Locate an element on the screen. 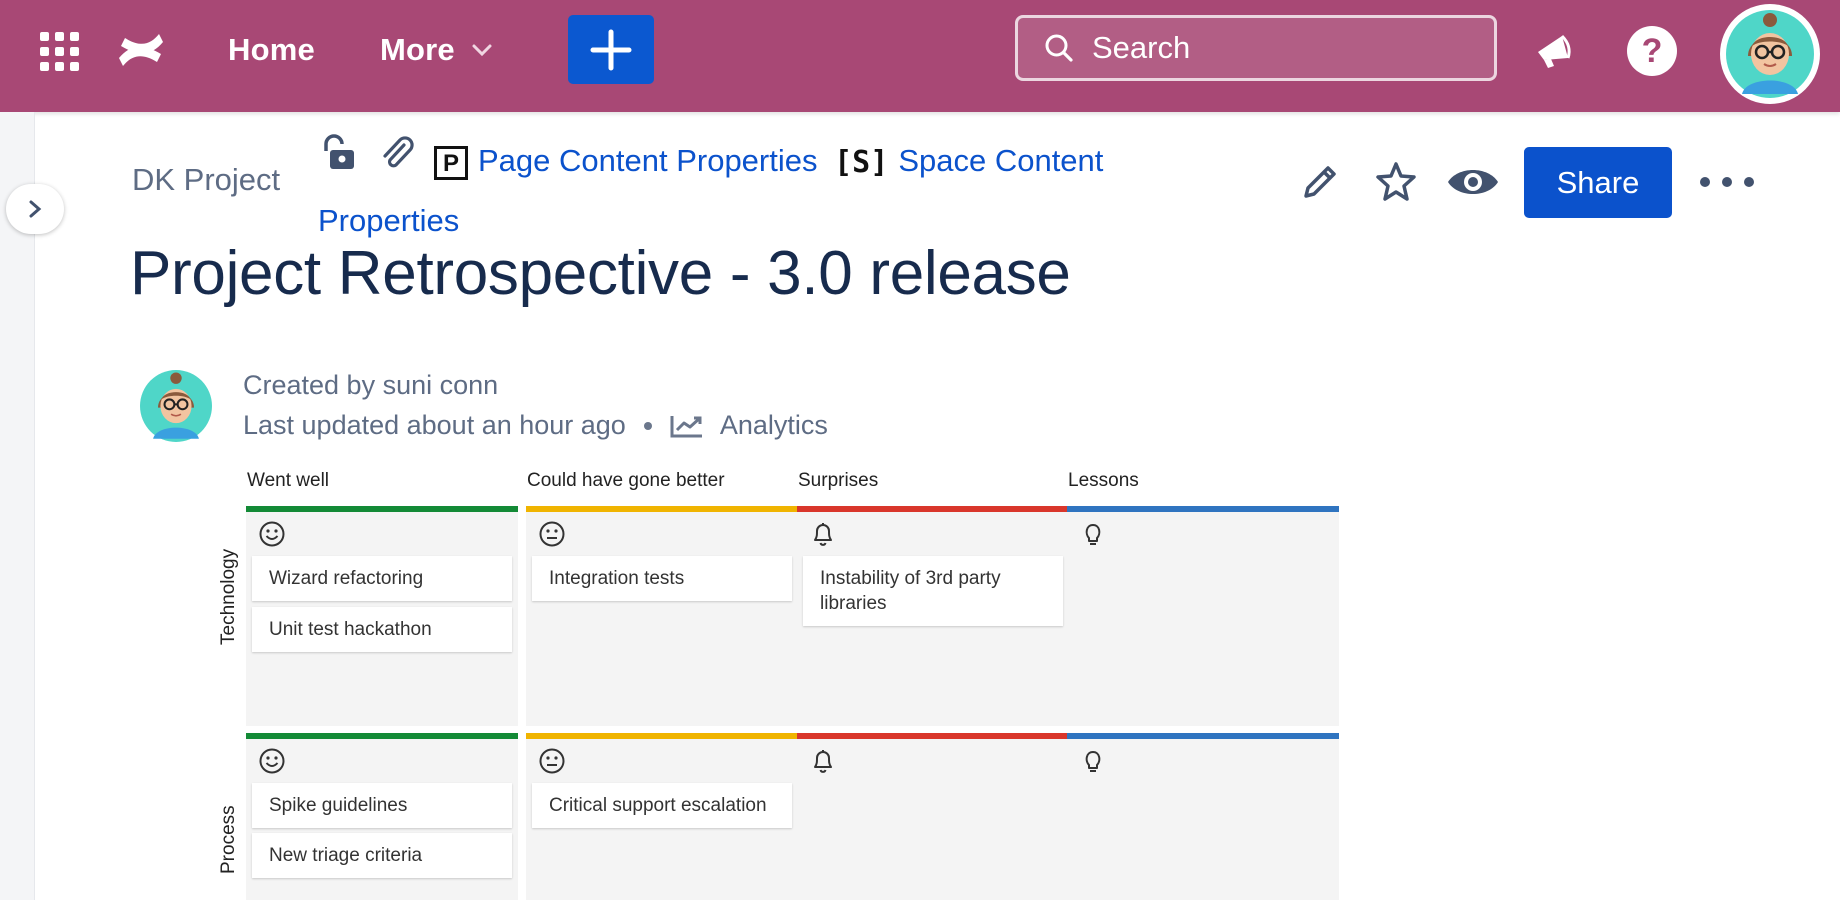 The width and height of the screenshot is (1840, 900). nav-home-link: Home is located at coordinates (278, 50).